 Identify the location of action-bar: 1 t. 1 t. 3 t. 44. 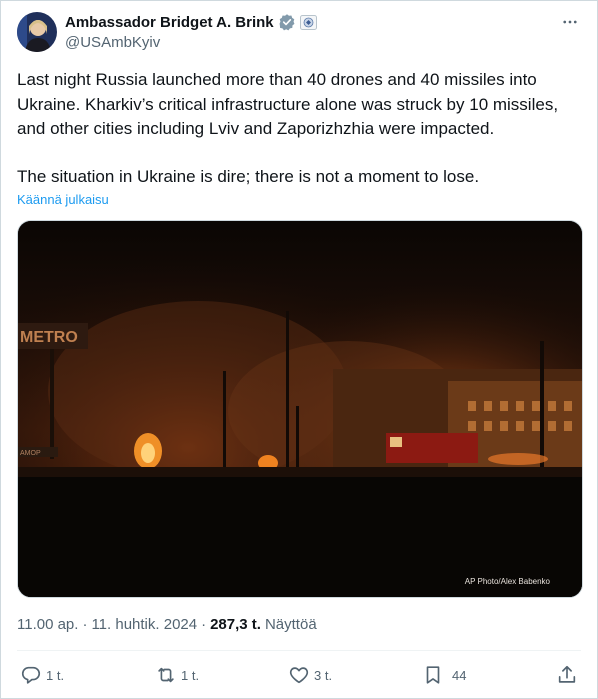
(300, 675).